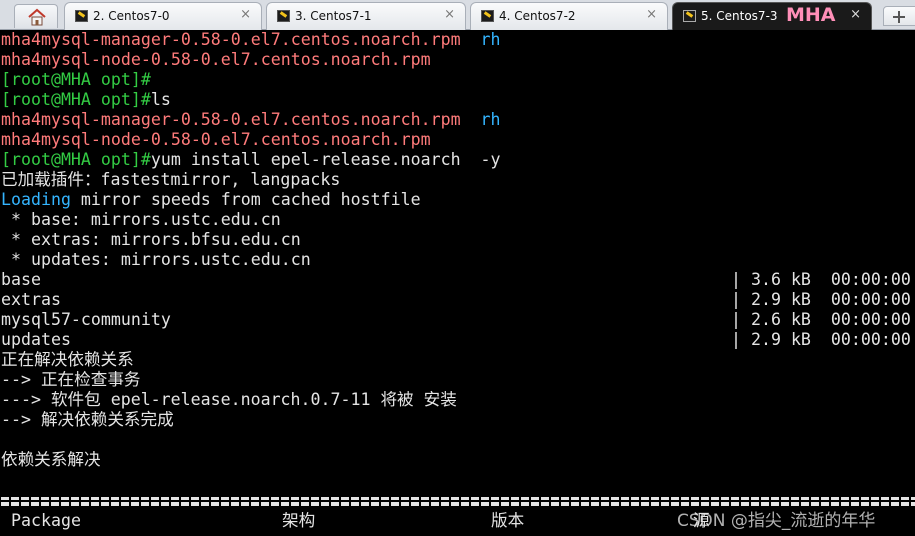  Describe the element at coordinates (86, 319) in the screenshot. I see `repo-name: mysql57-community` at that location.